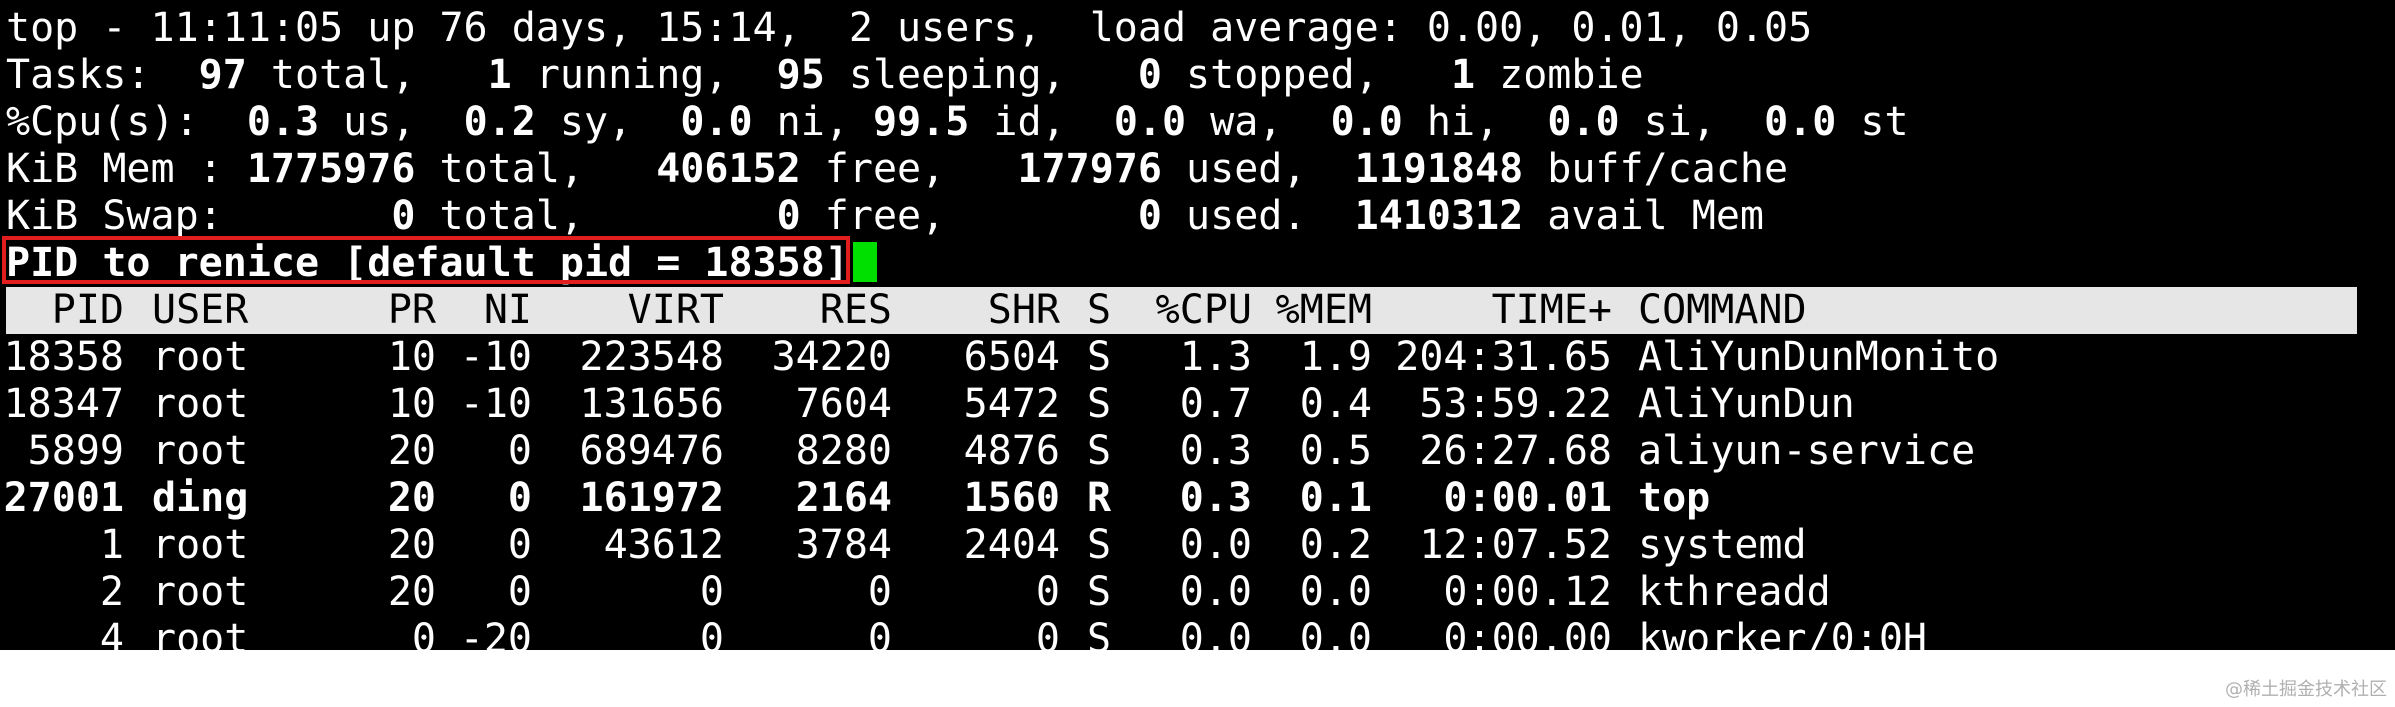  What do you see at coordinates (1722, 545) in the screenshot?
I see `process-command: systemd` at bounding box center [1722, 545].